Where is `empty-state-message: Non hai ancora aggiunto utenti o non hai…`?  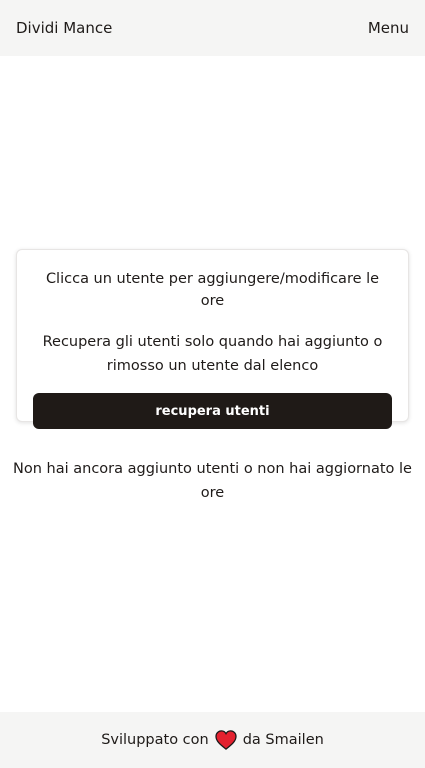
empty-state-message: Non hai ancora aggiunto utenti o non hai… is located at coordinates (212, 481).